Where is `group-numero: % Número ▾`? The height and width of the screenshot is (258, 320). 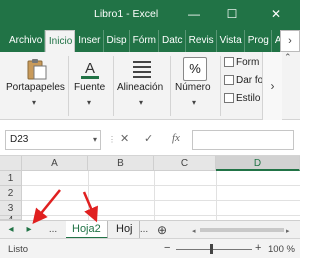 group-numero: % Número ▾ is located at coordinates (195, 86).